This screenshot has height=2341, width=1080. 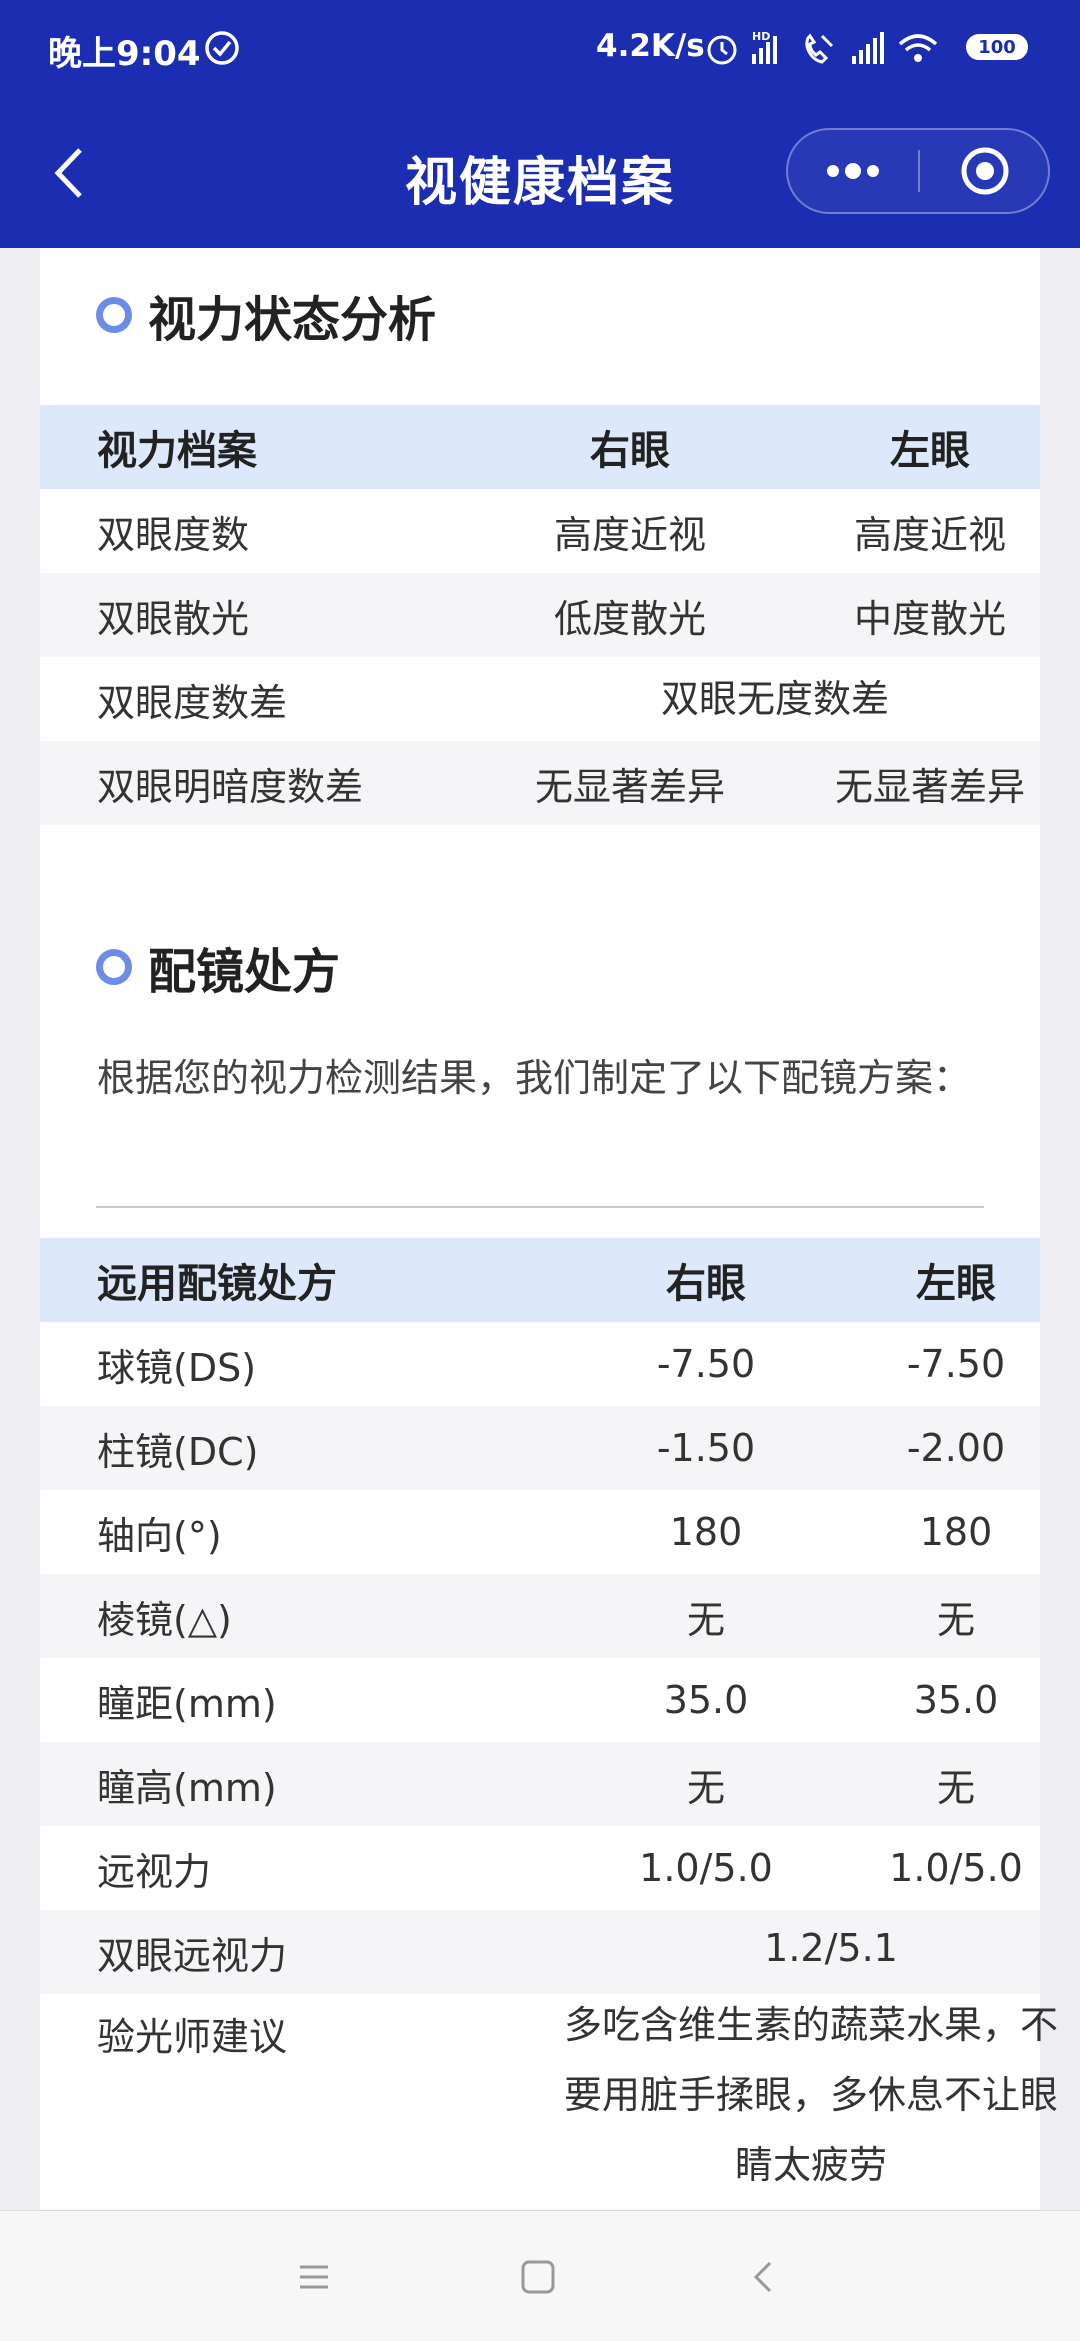 I want to click on status-icons: HD, so click(x=822, y=47).